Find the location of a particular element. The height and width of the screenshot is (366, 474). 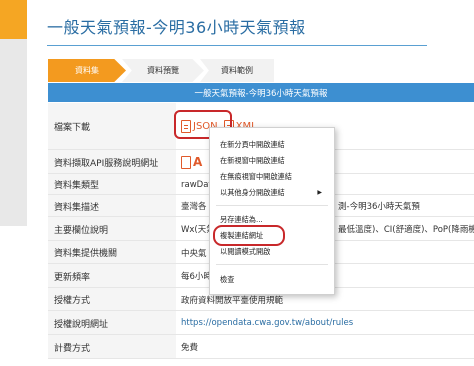

row-label: 主要欄位說明 is located at coordinates (112, 229).